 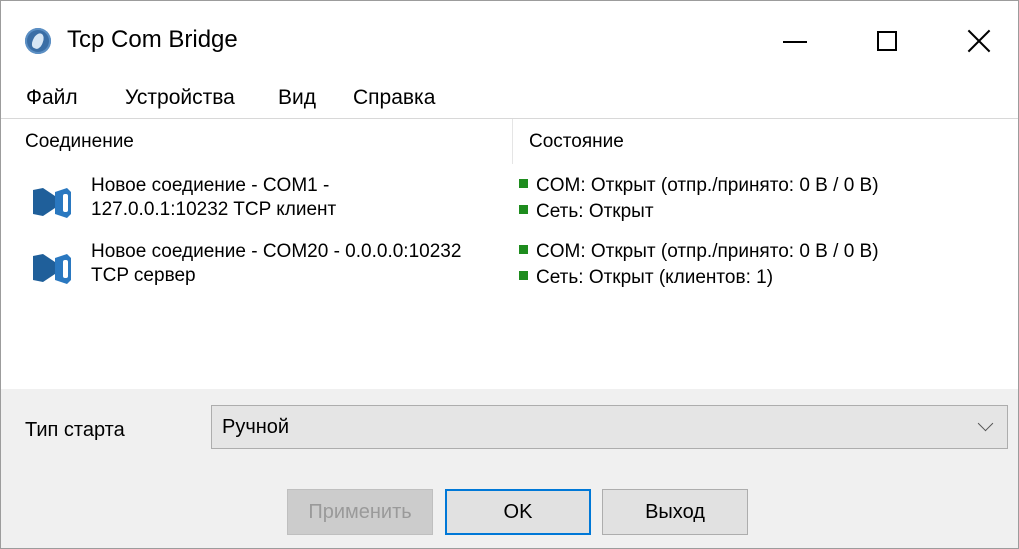 I want to click on app-icon, so click(x=38, y=41).